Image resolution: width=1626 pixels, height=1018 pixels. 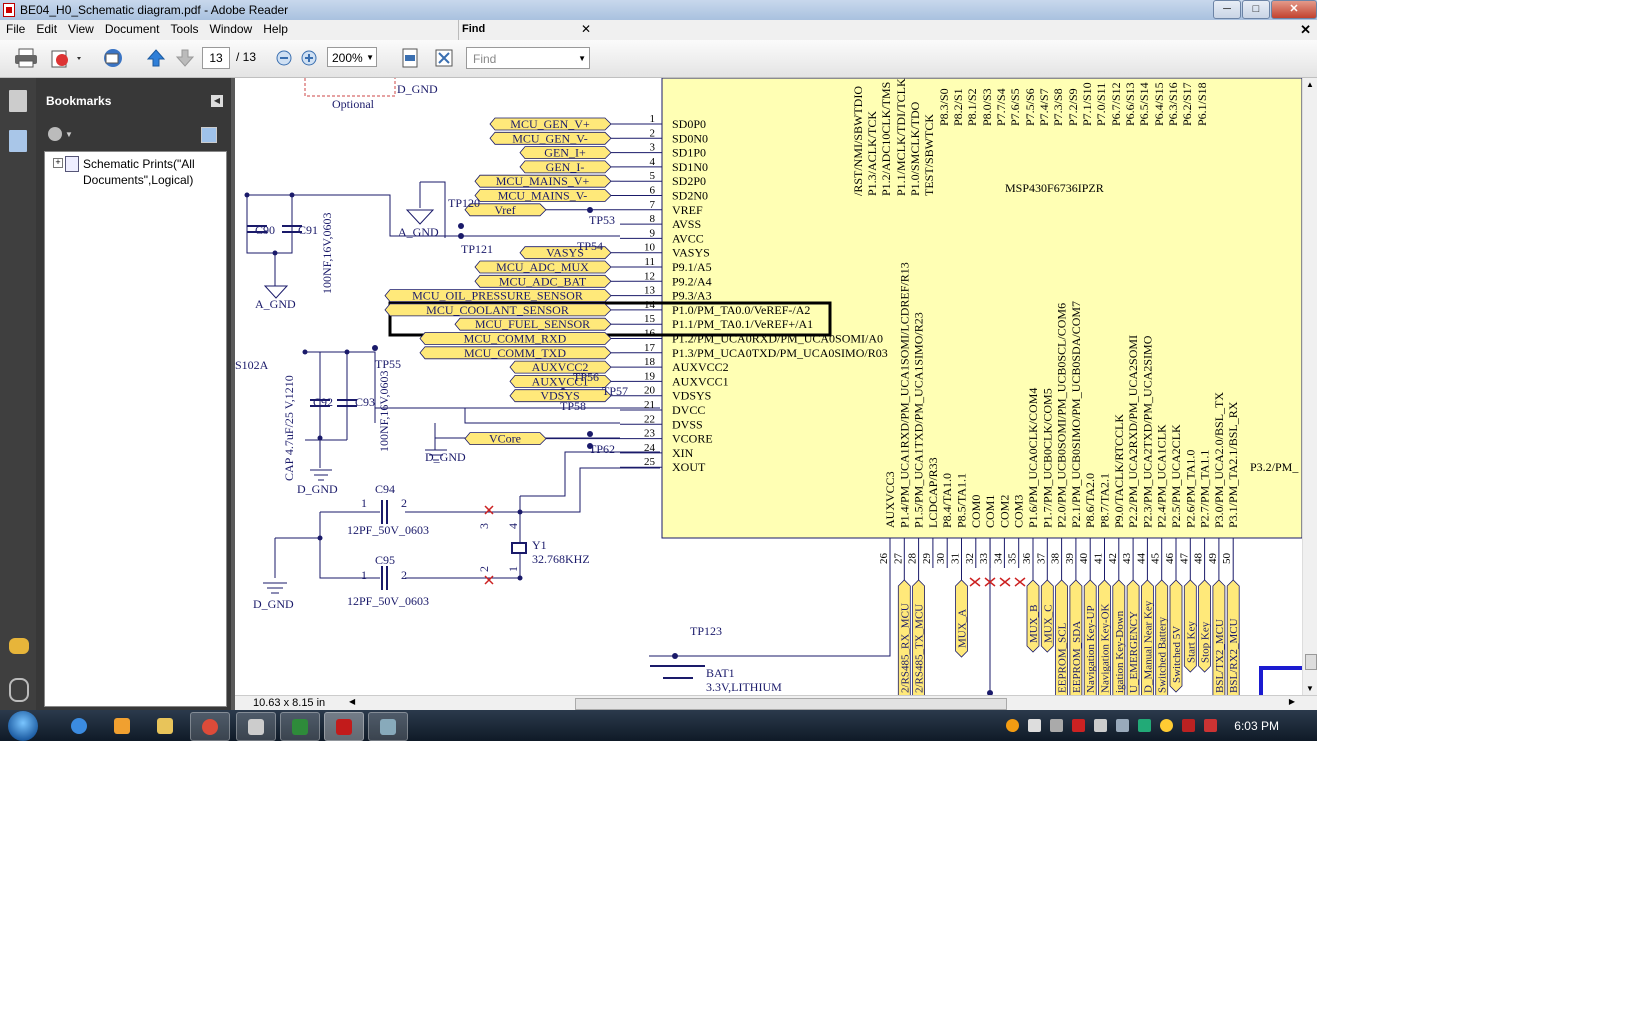 I want to click on find-panel-close-icon: ✕, so click(x=586, y=29).